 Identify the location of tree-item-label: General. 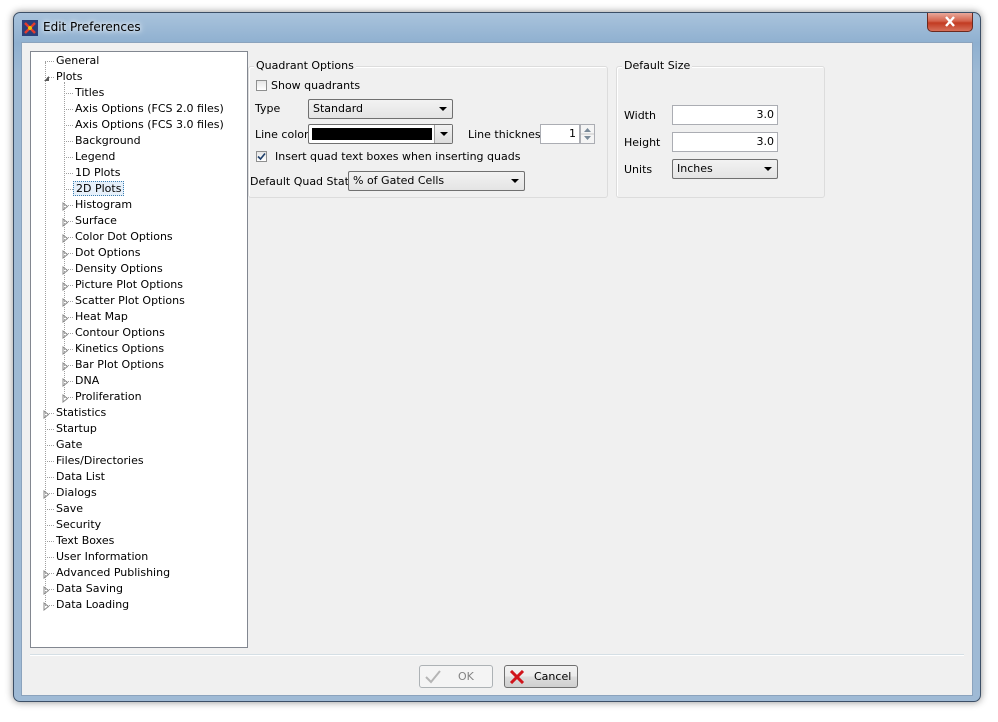
(78, 60).